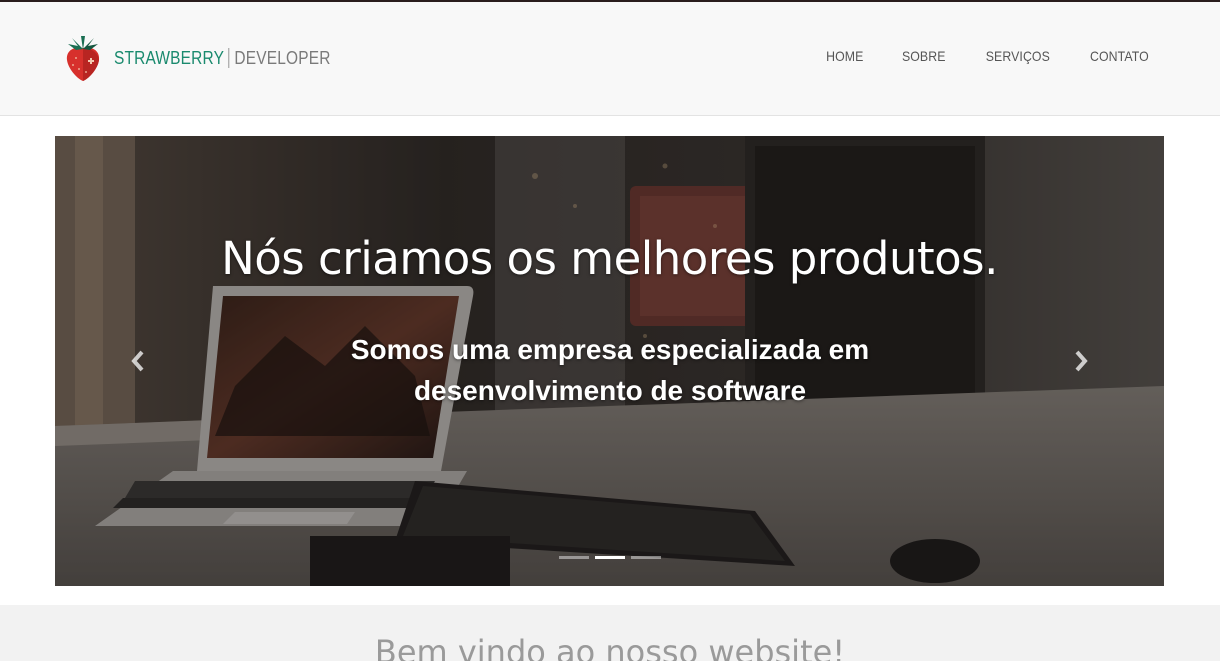 Image resolution: width=1220 pixels, height=661 pixels. Describe the element at coordinates (1018, 56) in the screenshot. I see `nav-item-servicos: SERVIÇOS` at that location.